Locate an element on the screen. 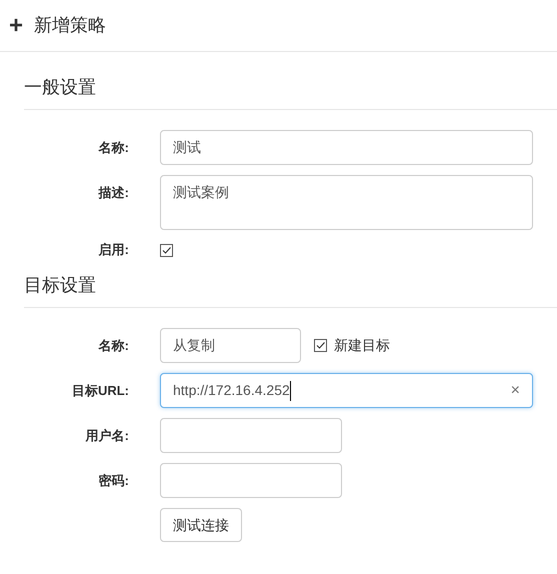  field-value: 测试 is located at coordinates (187, 147).